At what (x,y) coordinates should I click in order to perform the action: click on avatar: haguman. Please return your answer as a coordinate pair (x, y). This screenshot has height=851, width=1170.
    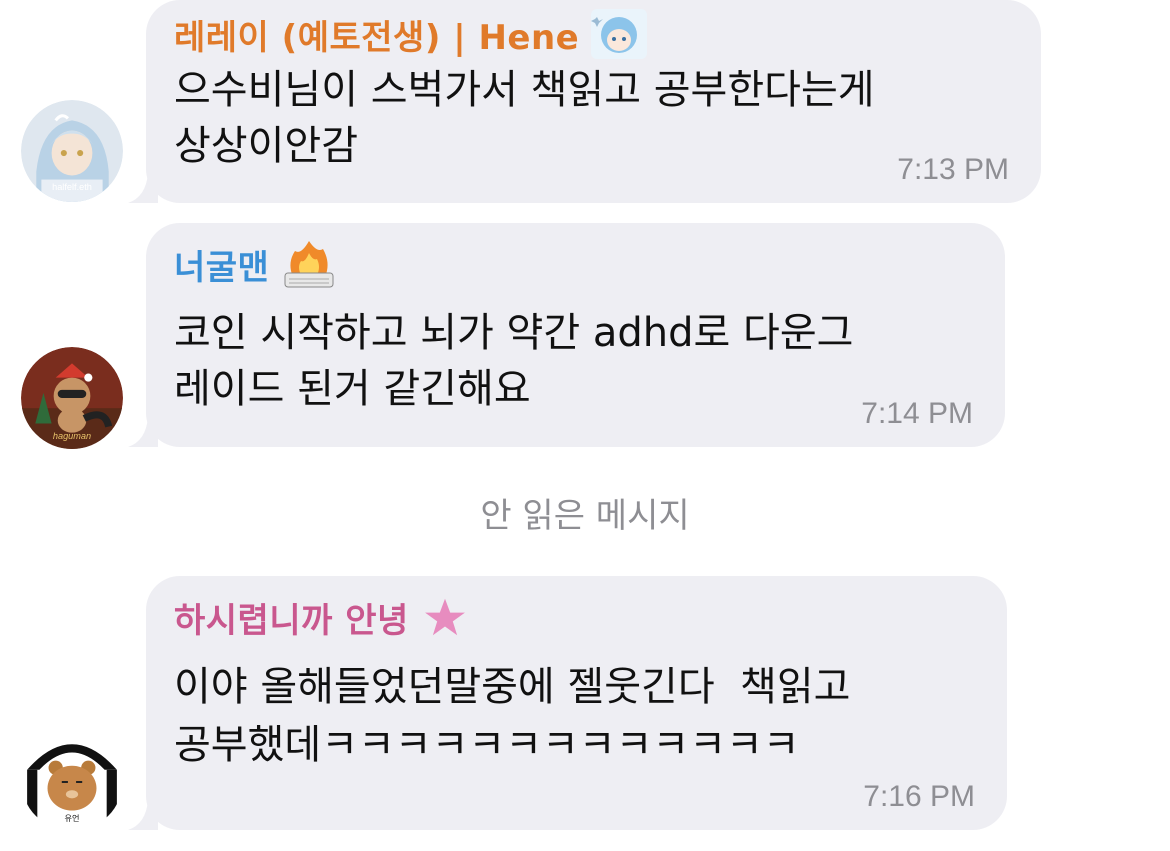
    Looking at the image, I should click on (72, 398).